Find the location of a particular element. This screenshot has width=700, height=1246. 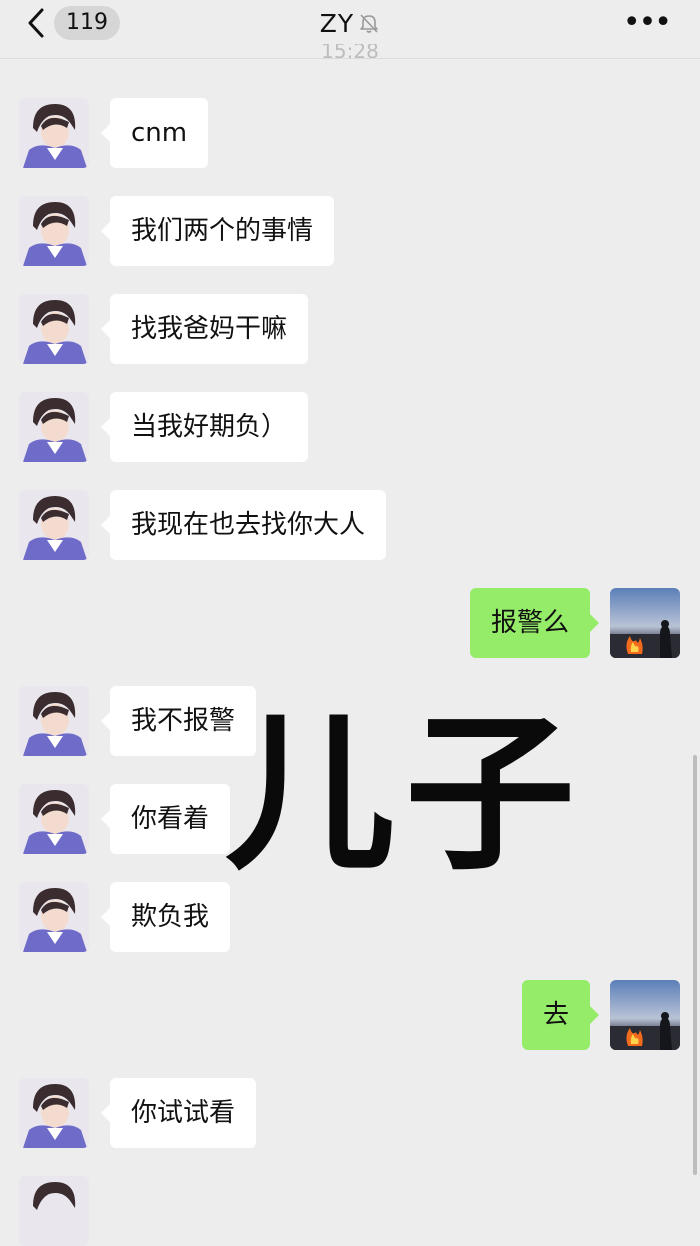

message-bubble: 报警么 is located at coordinates (534, 623).